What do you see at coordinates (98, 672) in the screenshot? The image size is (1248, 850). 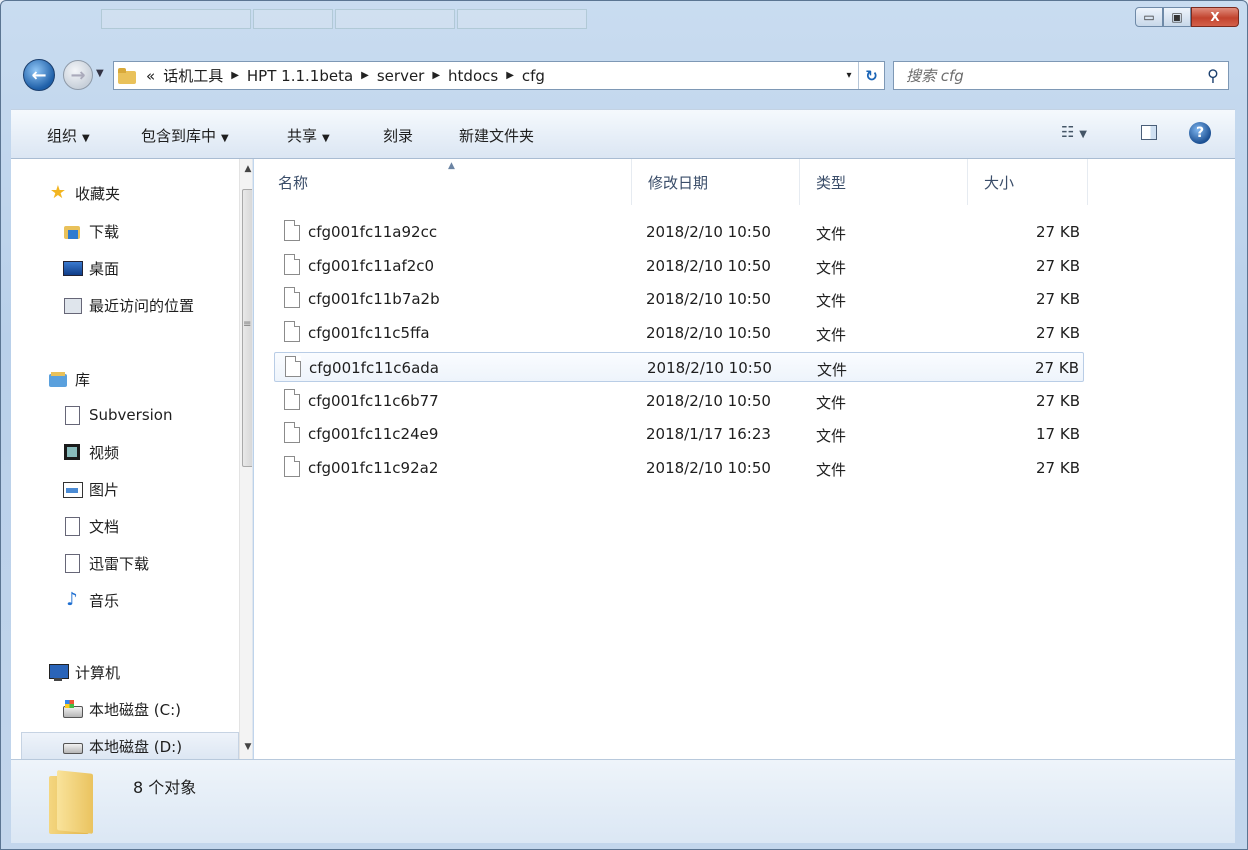 I see `nav-computer-label: 计算机` at bounding box center [98, 672].